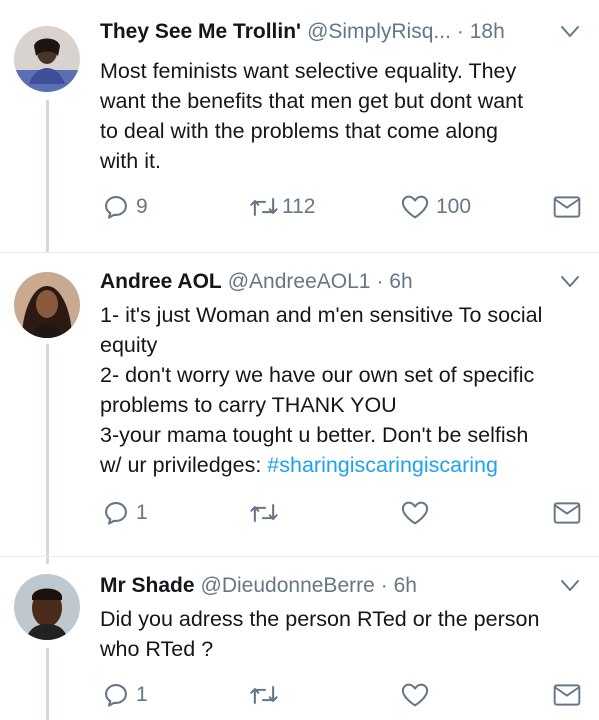  Describe the element at coordinates (382, 465) in the screenshot. I see `hashtag-link: #sharingiscaringiscaring` at that location.